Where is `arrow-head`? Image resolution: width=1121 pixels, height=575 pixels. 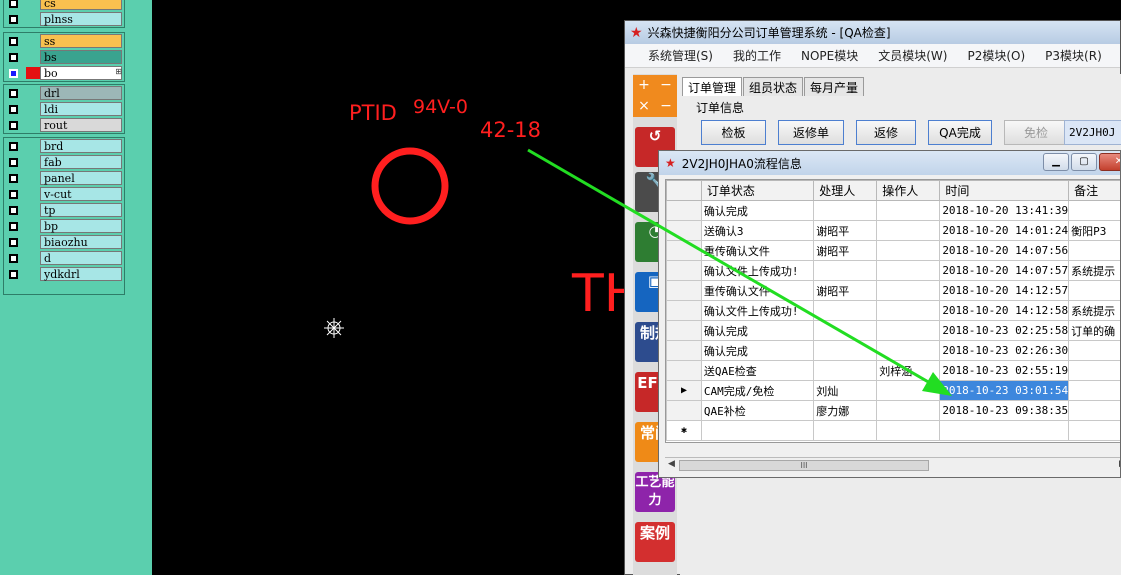
arrow-head is located at coordinates (937, 384).